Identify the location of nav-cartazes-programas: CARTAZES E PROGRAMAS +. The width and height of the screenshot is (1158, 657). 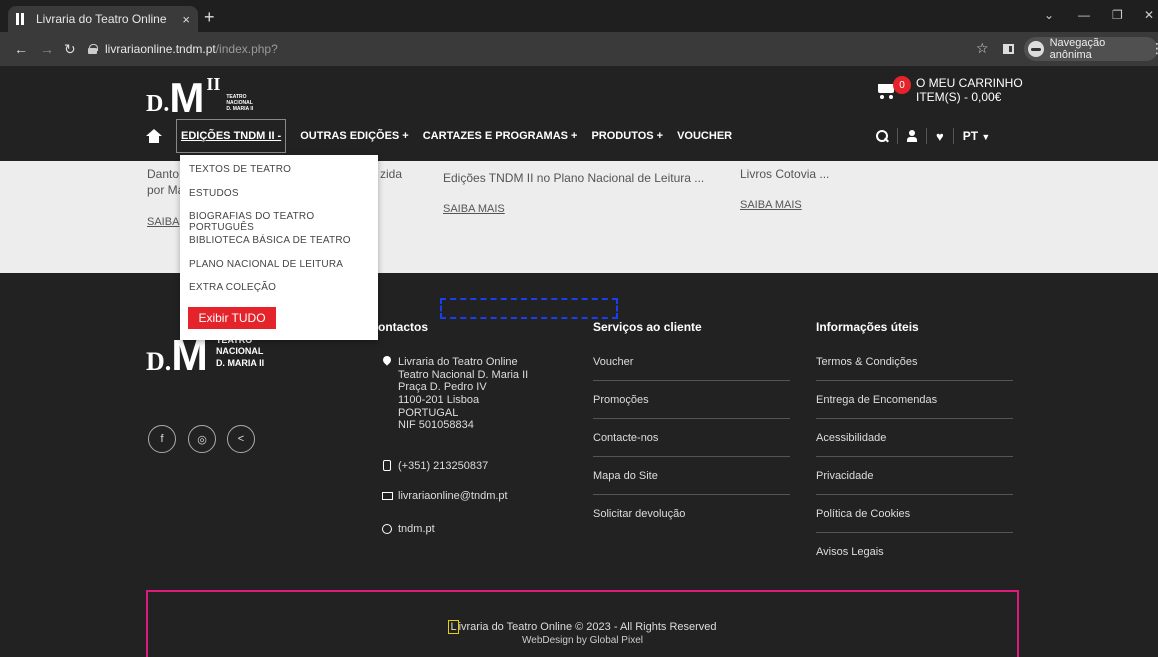
(500, 136).